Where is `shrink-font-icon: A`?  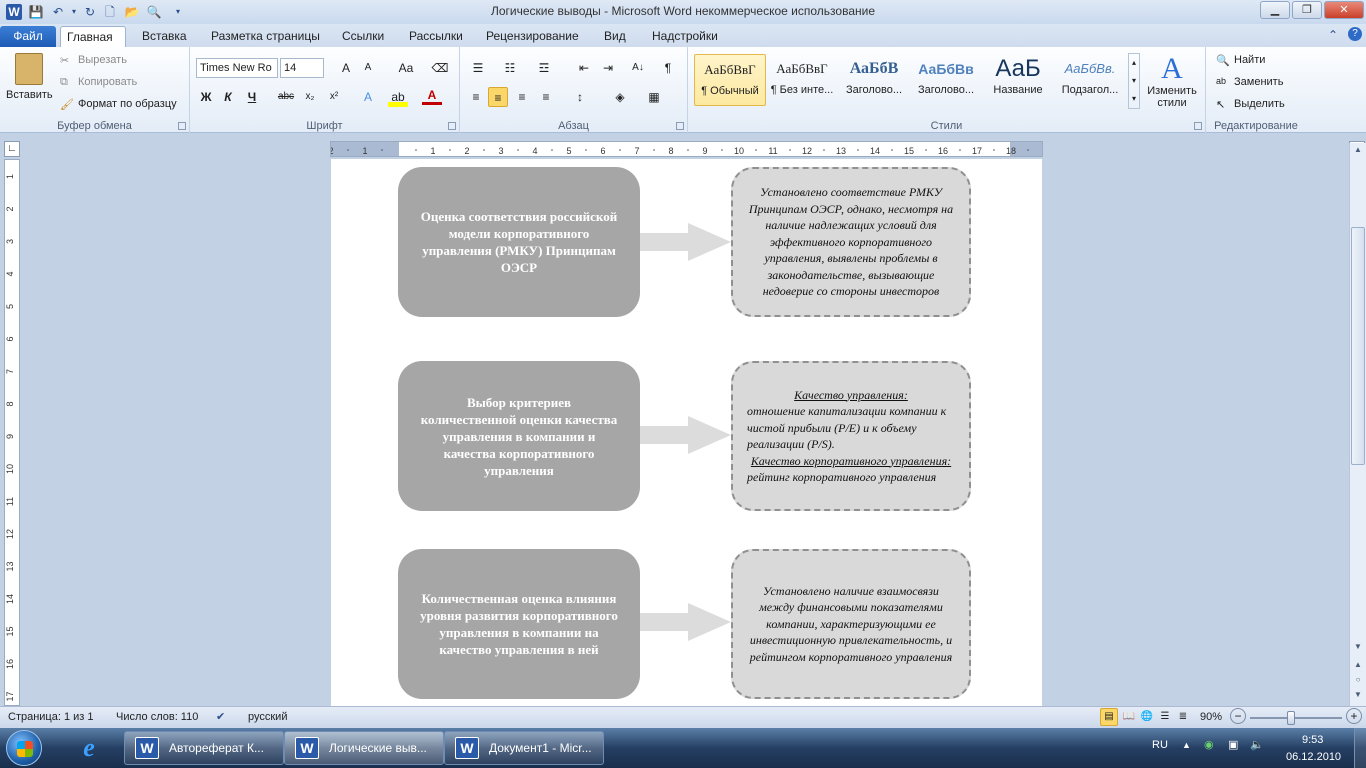 shrink-font-icon: A is located at coordinates (368, 68).